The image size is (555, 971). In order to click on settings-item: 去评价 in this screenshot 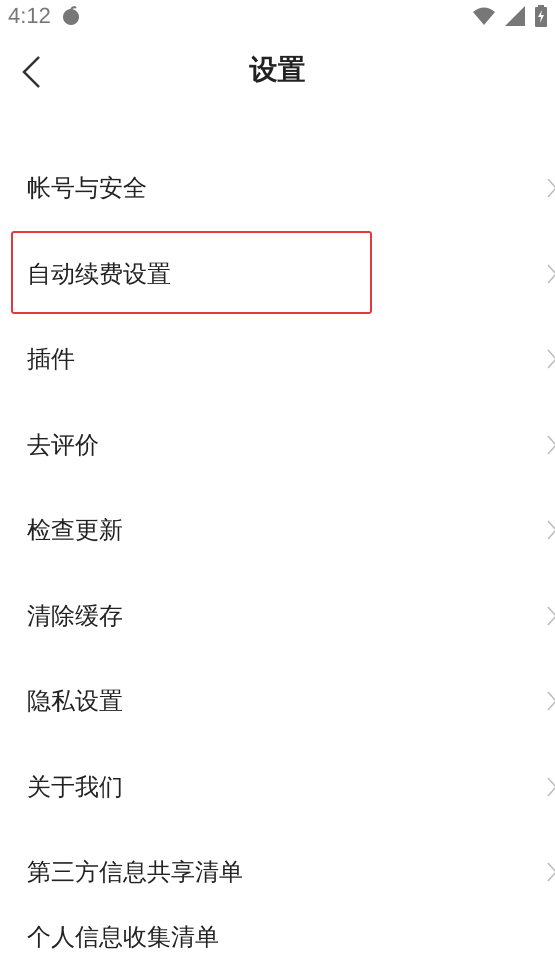, I will do `click(63, 444)`.